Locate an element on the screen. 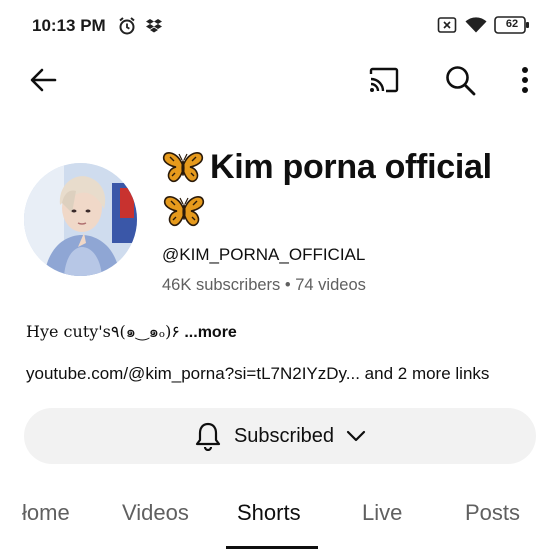  channel-tabs: łome Videos Shorts Live Posts is located at coordinates (280, 525).